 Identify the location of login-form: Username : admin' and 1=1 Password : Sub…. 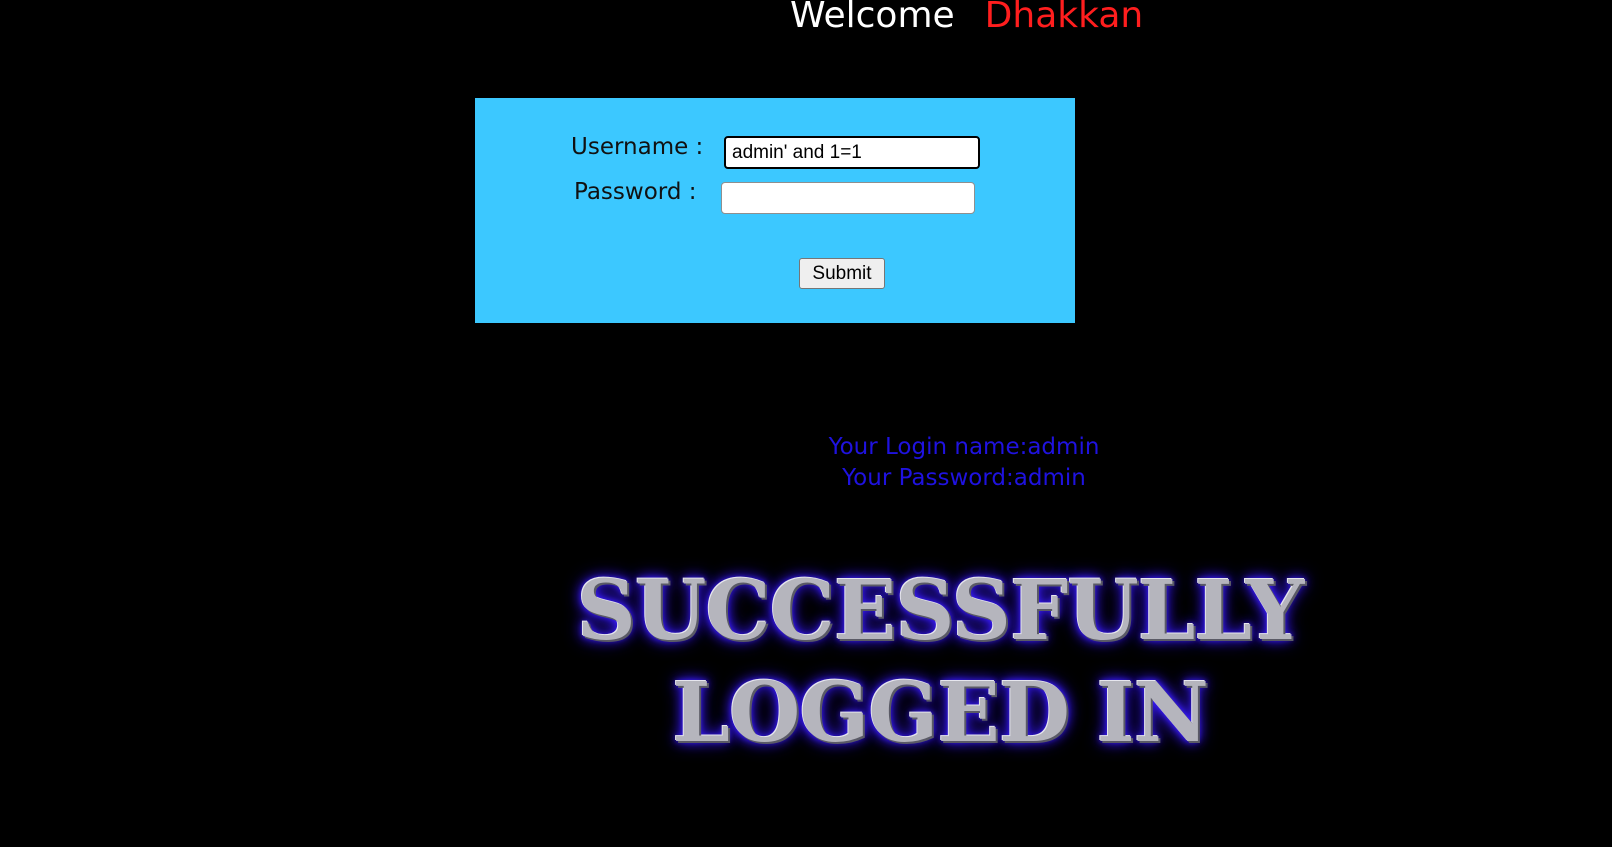
(775, 210).